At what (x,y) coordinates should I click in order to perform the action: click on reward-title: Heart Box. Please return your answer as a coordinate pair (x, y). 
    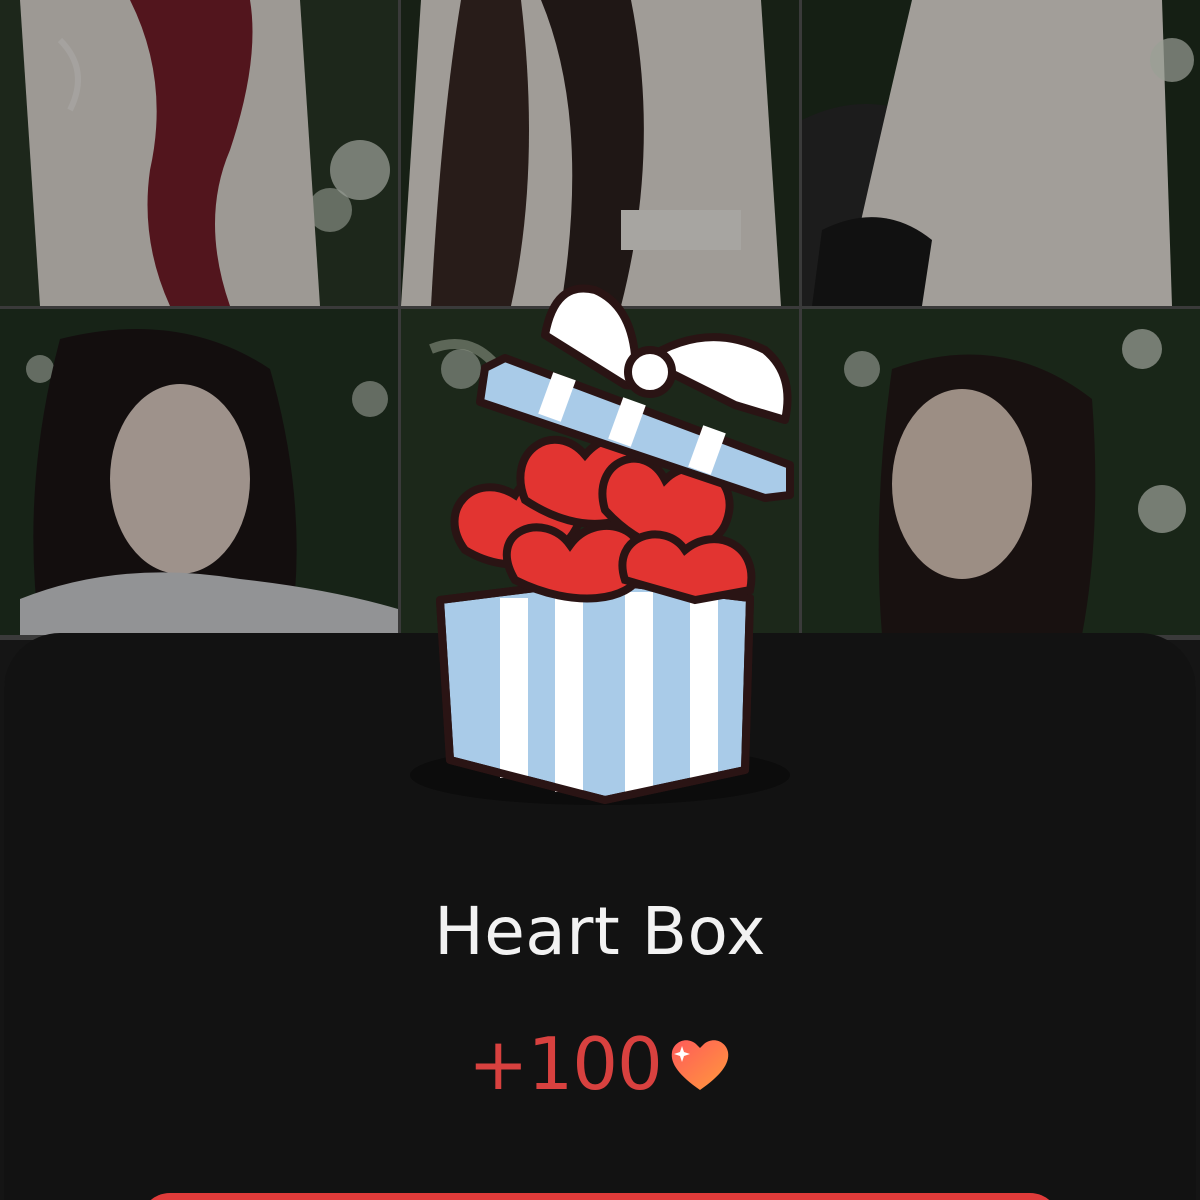
    Looking at the image, I should click on (600, 931).